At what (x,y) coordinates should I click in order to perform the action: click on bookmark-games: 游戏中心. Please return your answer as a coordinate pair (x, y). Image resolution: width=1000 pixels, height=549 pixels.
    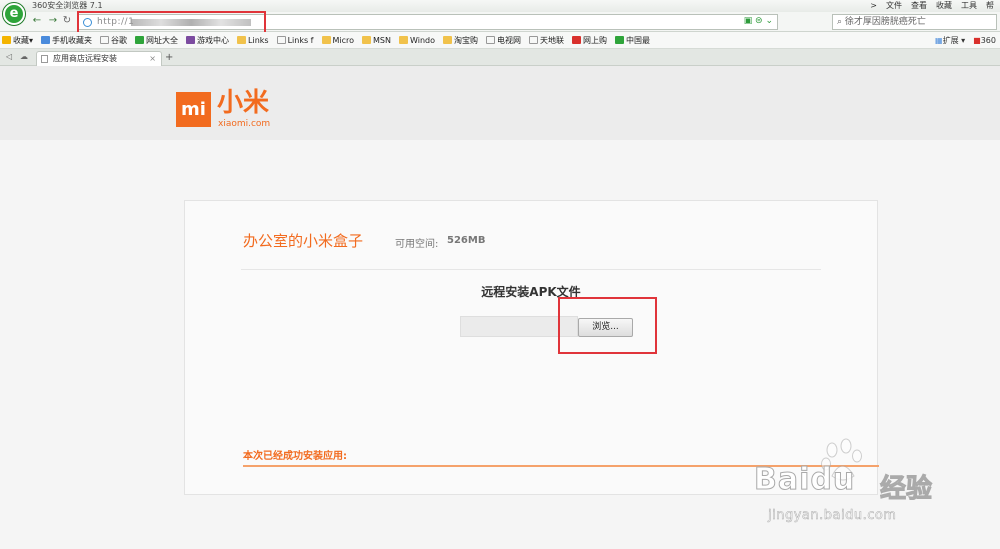
    Looking at the image, I should click on (207, 40).